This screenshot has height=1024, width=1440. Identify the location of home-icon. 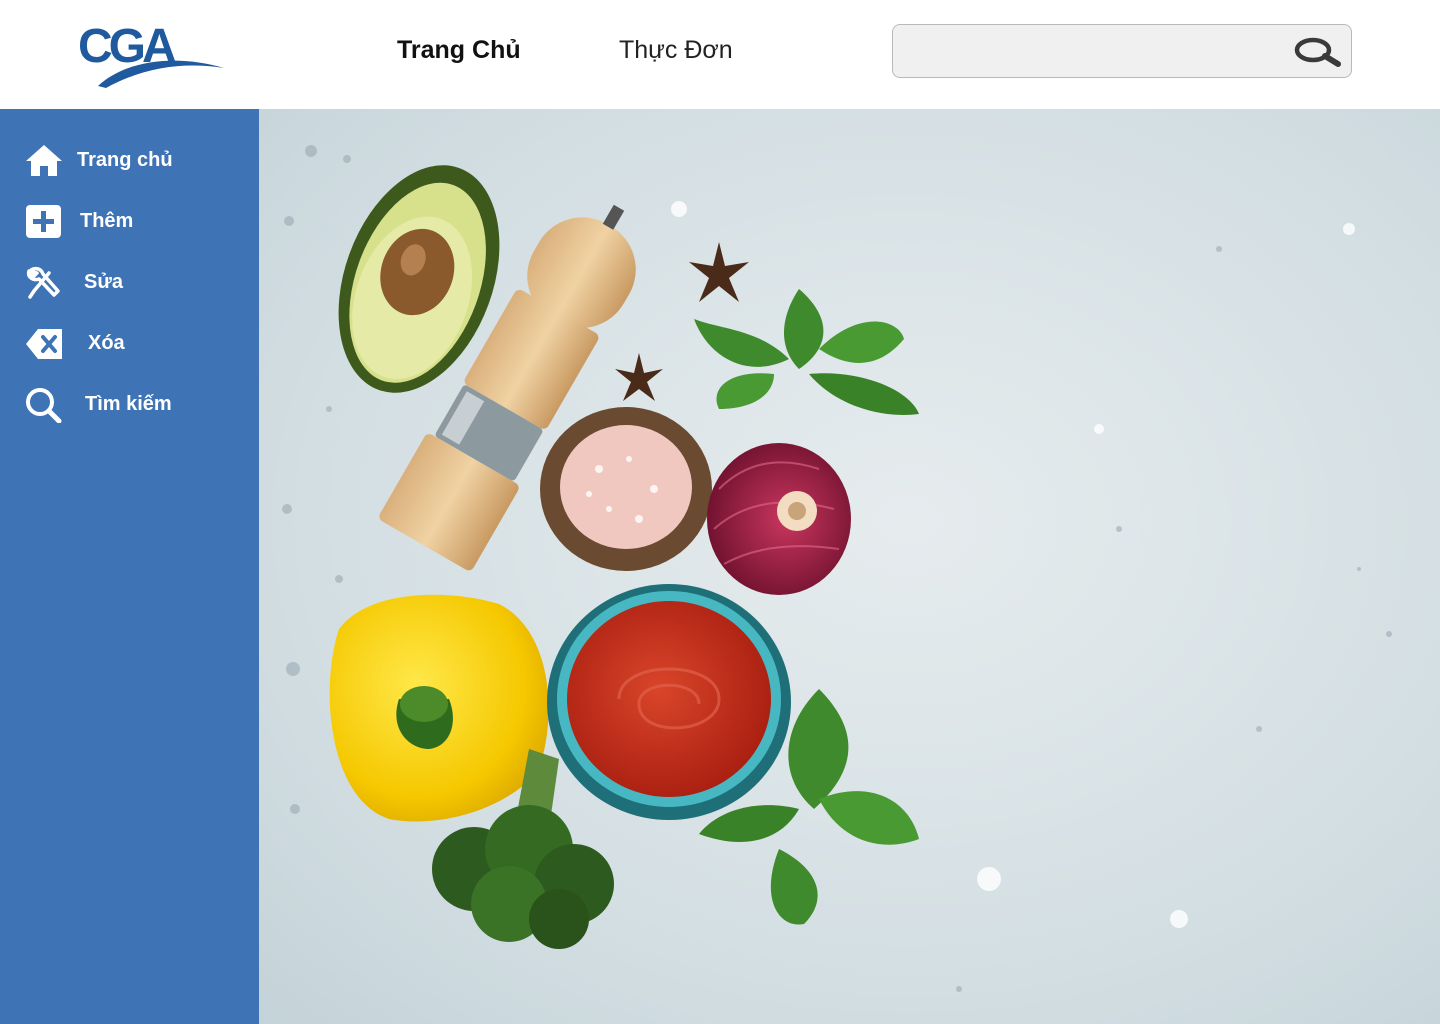
(44, 160).